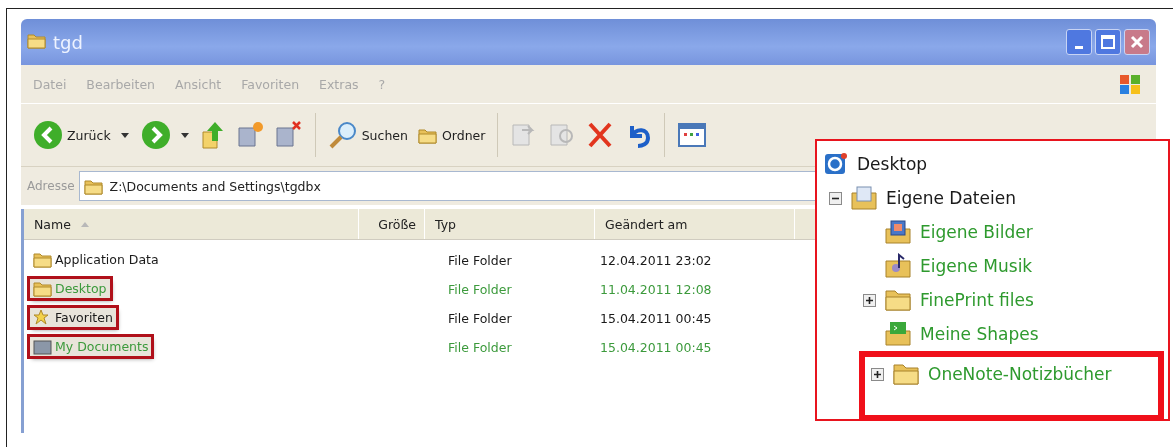 Image resolution: width=1173 pixels, height=447 pixels. What do you see at coordinates (835, 198) in the screenshot?
I see `collapse-toggle-icon` at bounding box center [835, 198].